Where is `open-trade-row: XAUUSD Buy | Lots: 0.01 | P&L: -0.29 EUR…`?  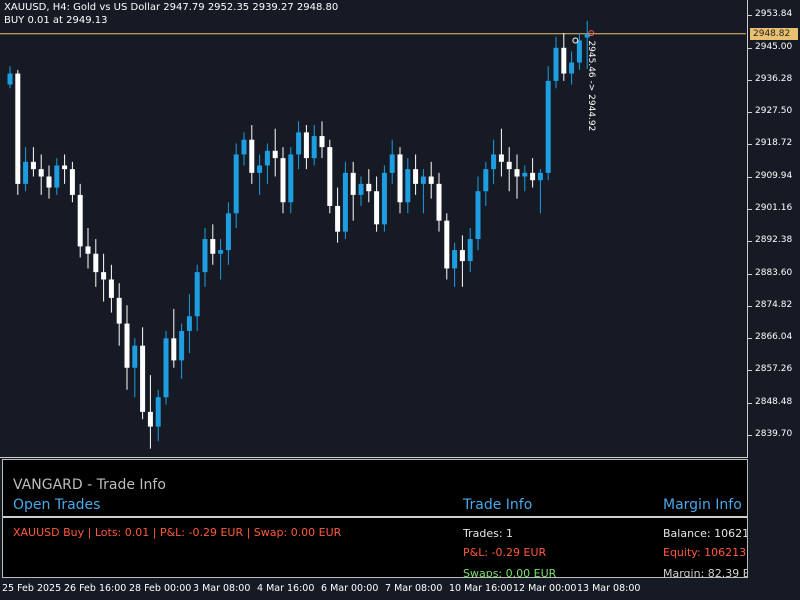 open-trade-row: XAUUSD Buy | Lots: 0.01 | P&L: -0.29 EUR… is located at coordinates (177, 532).